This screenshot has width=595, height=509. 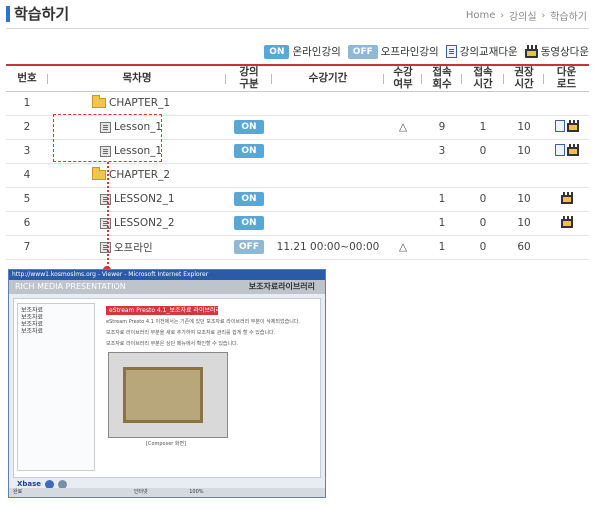 I want to click on lesson-link: 오프라인, so click(x=137, y=247).